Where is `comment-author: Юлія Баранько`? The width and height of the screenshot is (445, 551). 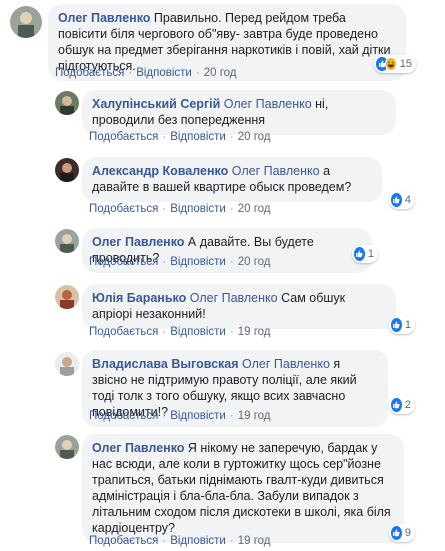 comment-author: Юлія Баранько is located at coordinates (139, 298).